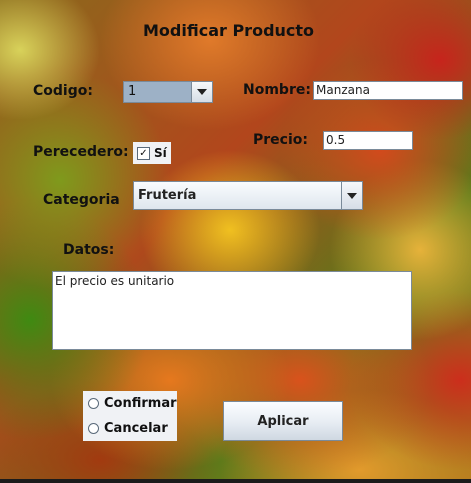 Image resolution: width=471 pixels, height=483 pixels. I want to click on codigo-label: Codigo:, so click(63, 91).